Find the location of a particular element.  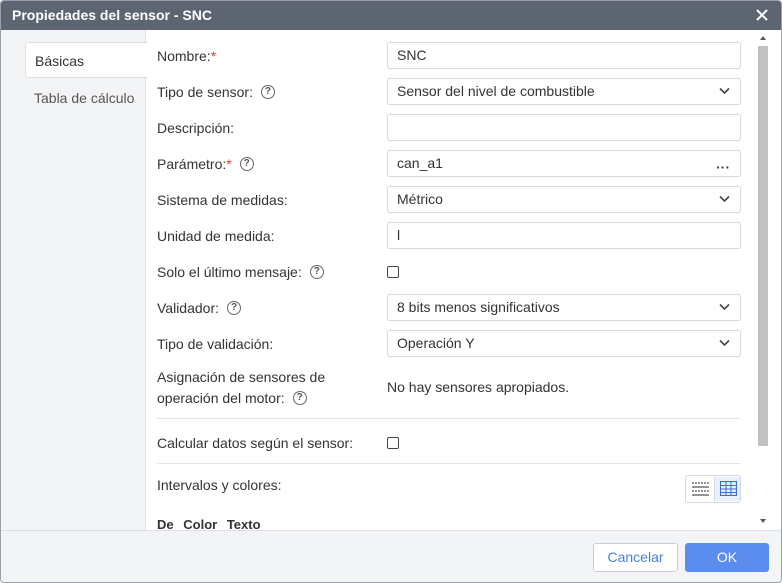

column-header: De is located at coordinates (165, 523).